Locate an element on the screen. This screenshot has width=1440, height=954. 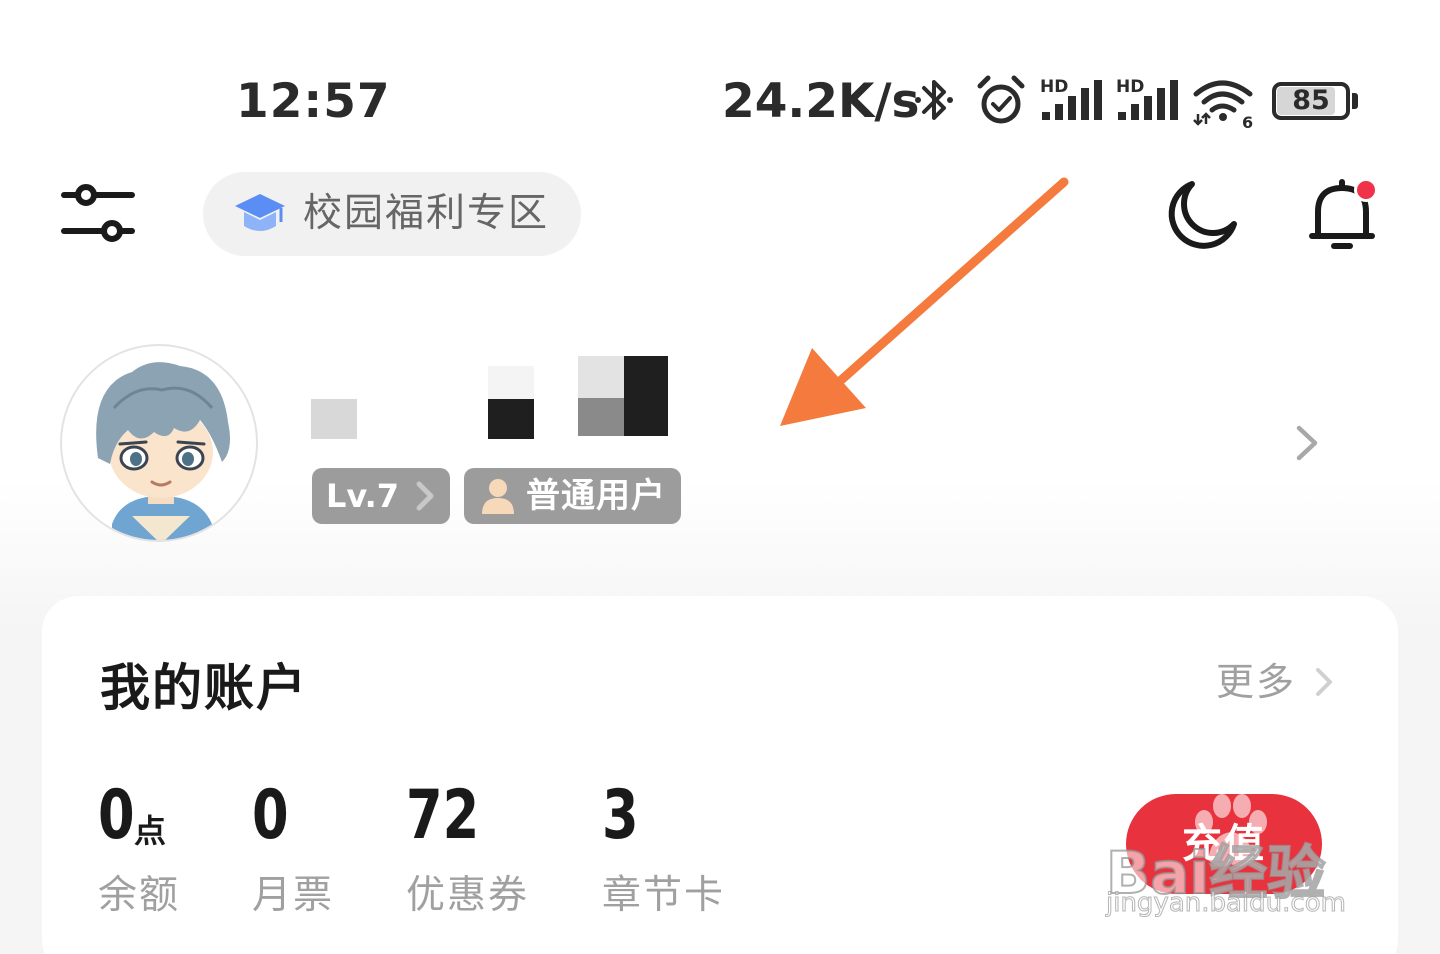
stat-label: 章节卡 is located at coordinates (664, 895).